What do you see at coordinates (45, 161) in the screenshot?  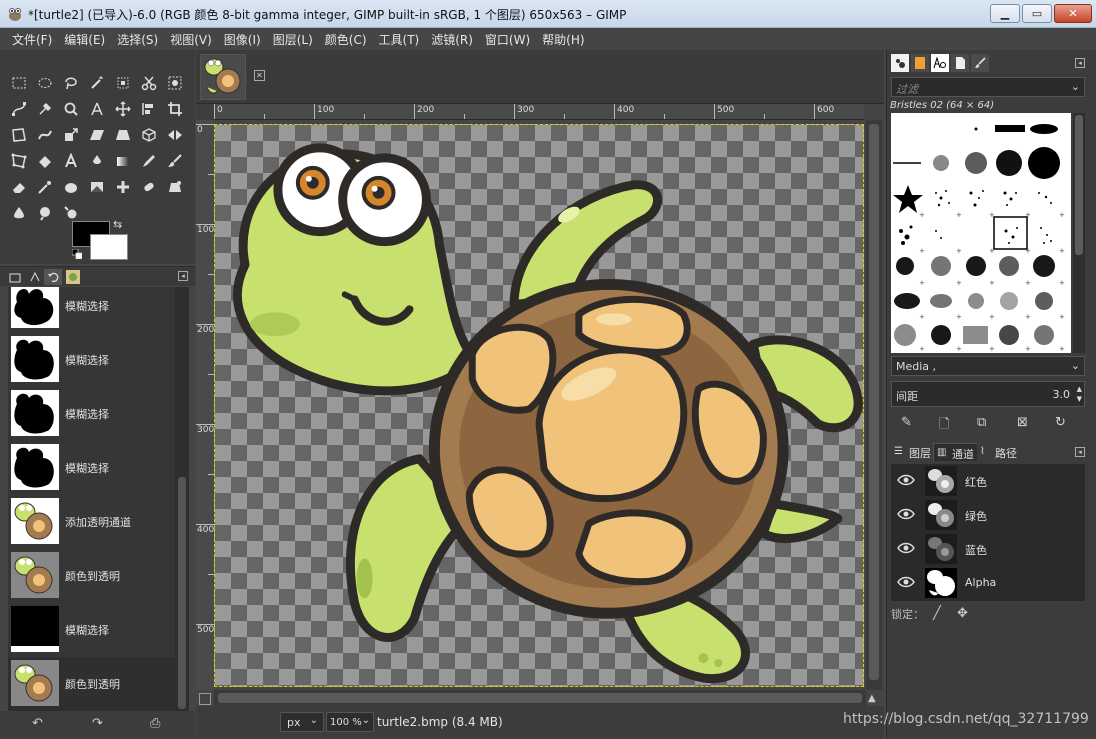 I see `bucket-fill-tool` at bounding box center [45, 161].